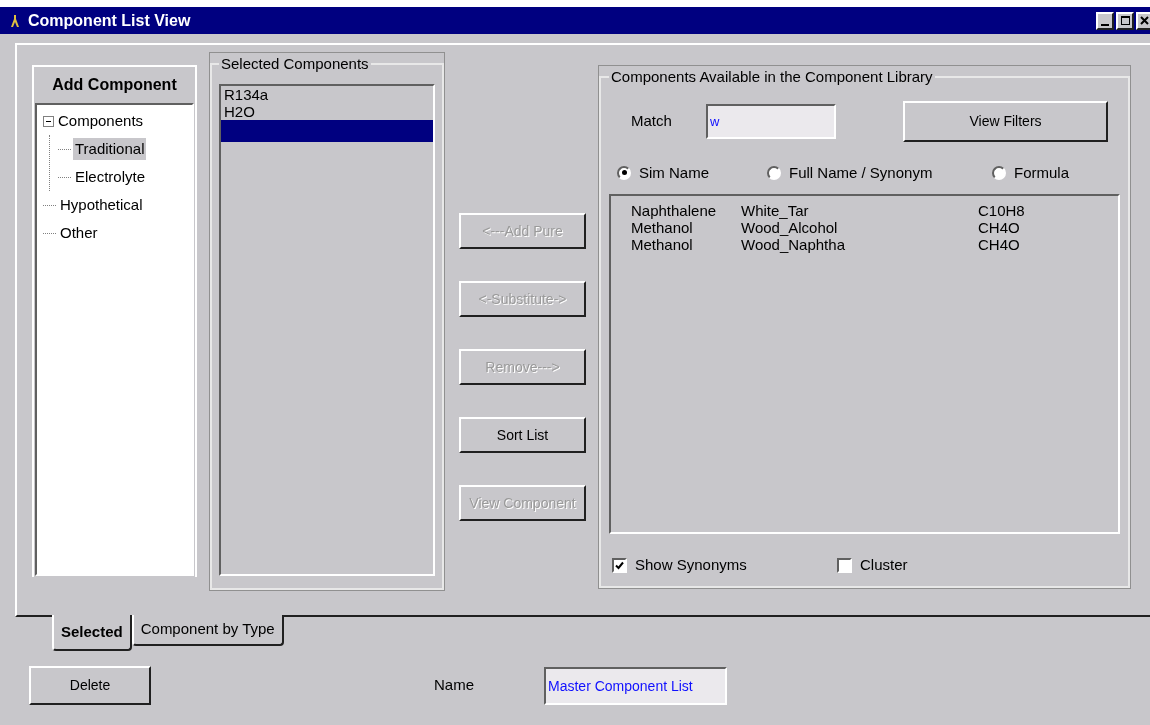 Image resolution: width=1150 pixels, height=725 pixels. I want to click on maximize-icon, so click(1125, 20).